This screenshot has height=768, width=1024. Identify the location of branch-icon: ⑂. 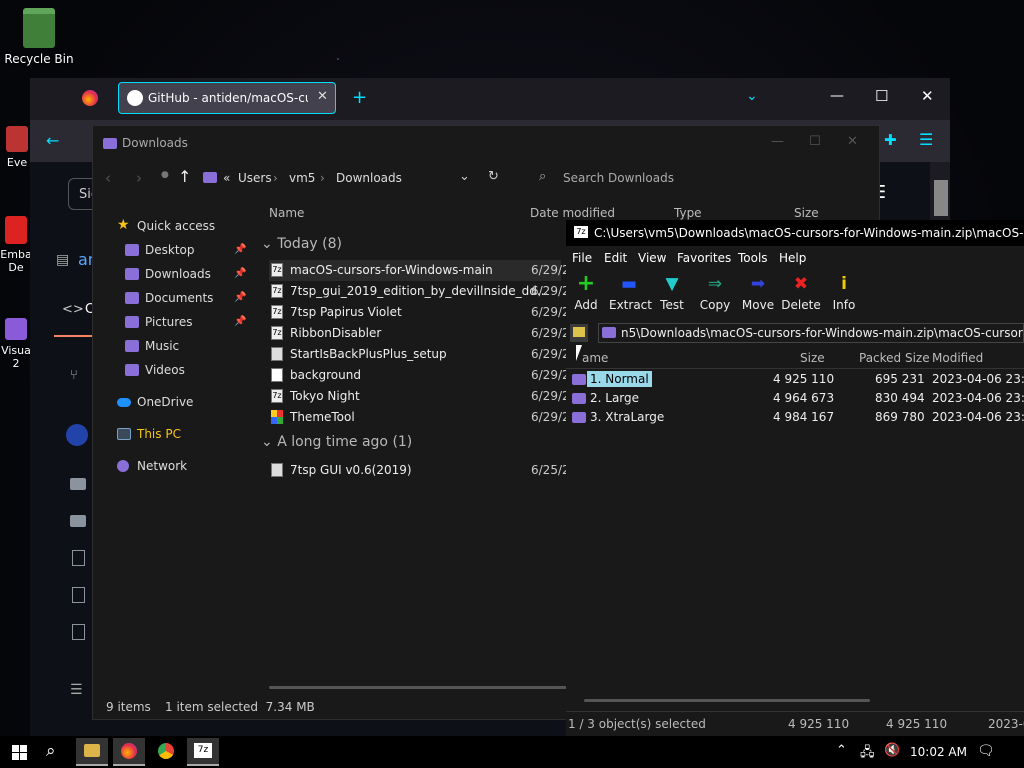
(74, 375).